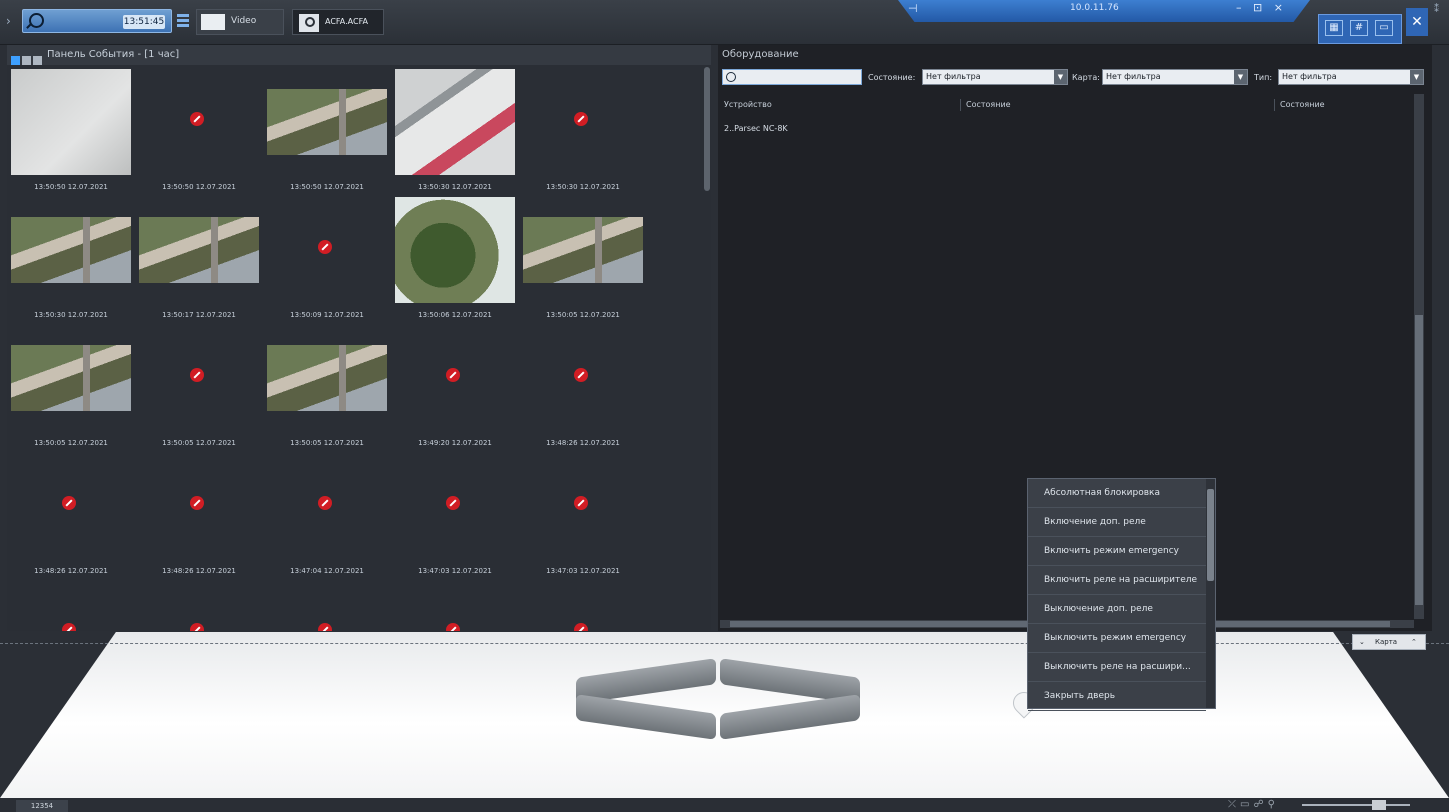  I want to click on map-pin-icon, so click(309, 23).